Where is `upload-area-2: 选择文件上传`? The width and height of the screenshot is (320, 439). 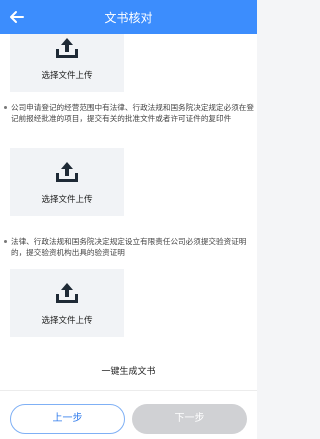 upload-area-2: 选择文件上传 is located at coordinates (67, 182).